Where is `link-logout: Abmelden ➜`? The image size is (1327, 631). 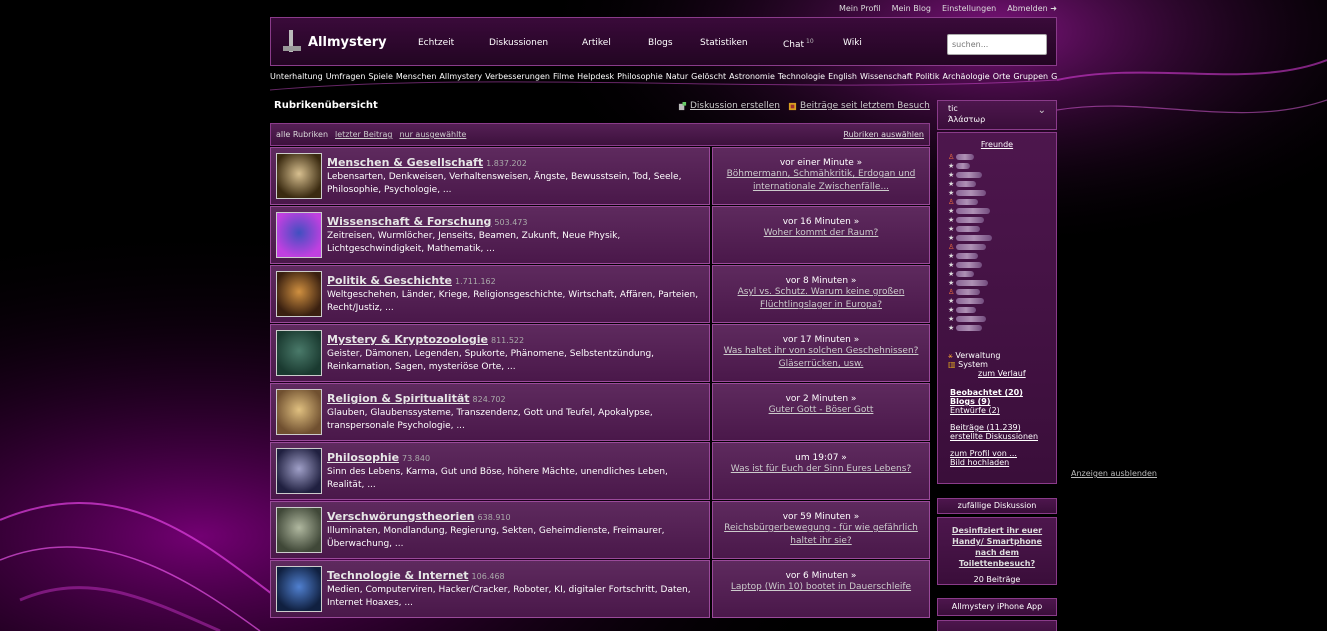
link-logout: Abmelden ➜ is located at coordinates (1032, 8).